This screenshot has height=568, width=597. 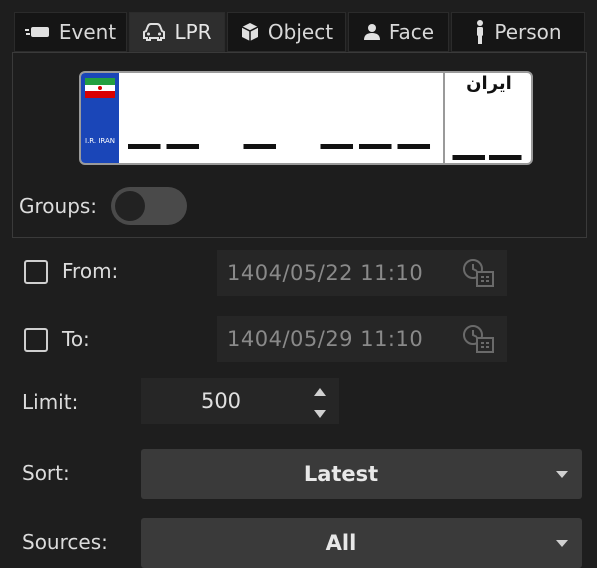 I want to click on license-plate-input: I.R. IRAN __ _ ___ ایران __, so click(x=306, y=118).